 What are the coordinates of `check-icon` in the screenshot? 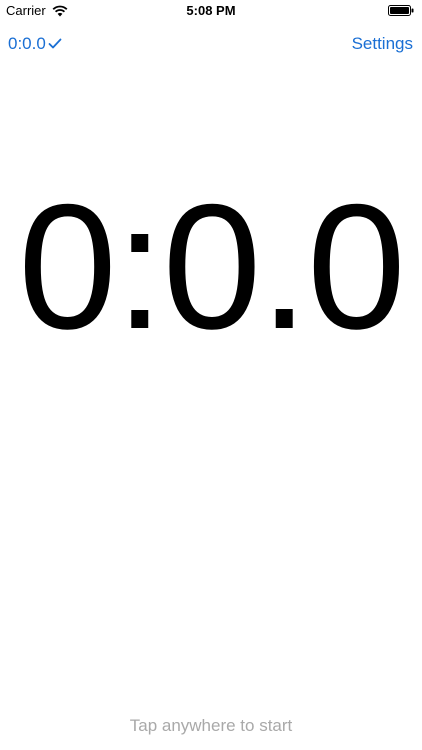 It's located at (55, 43).